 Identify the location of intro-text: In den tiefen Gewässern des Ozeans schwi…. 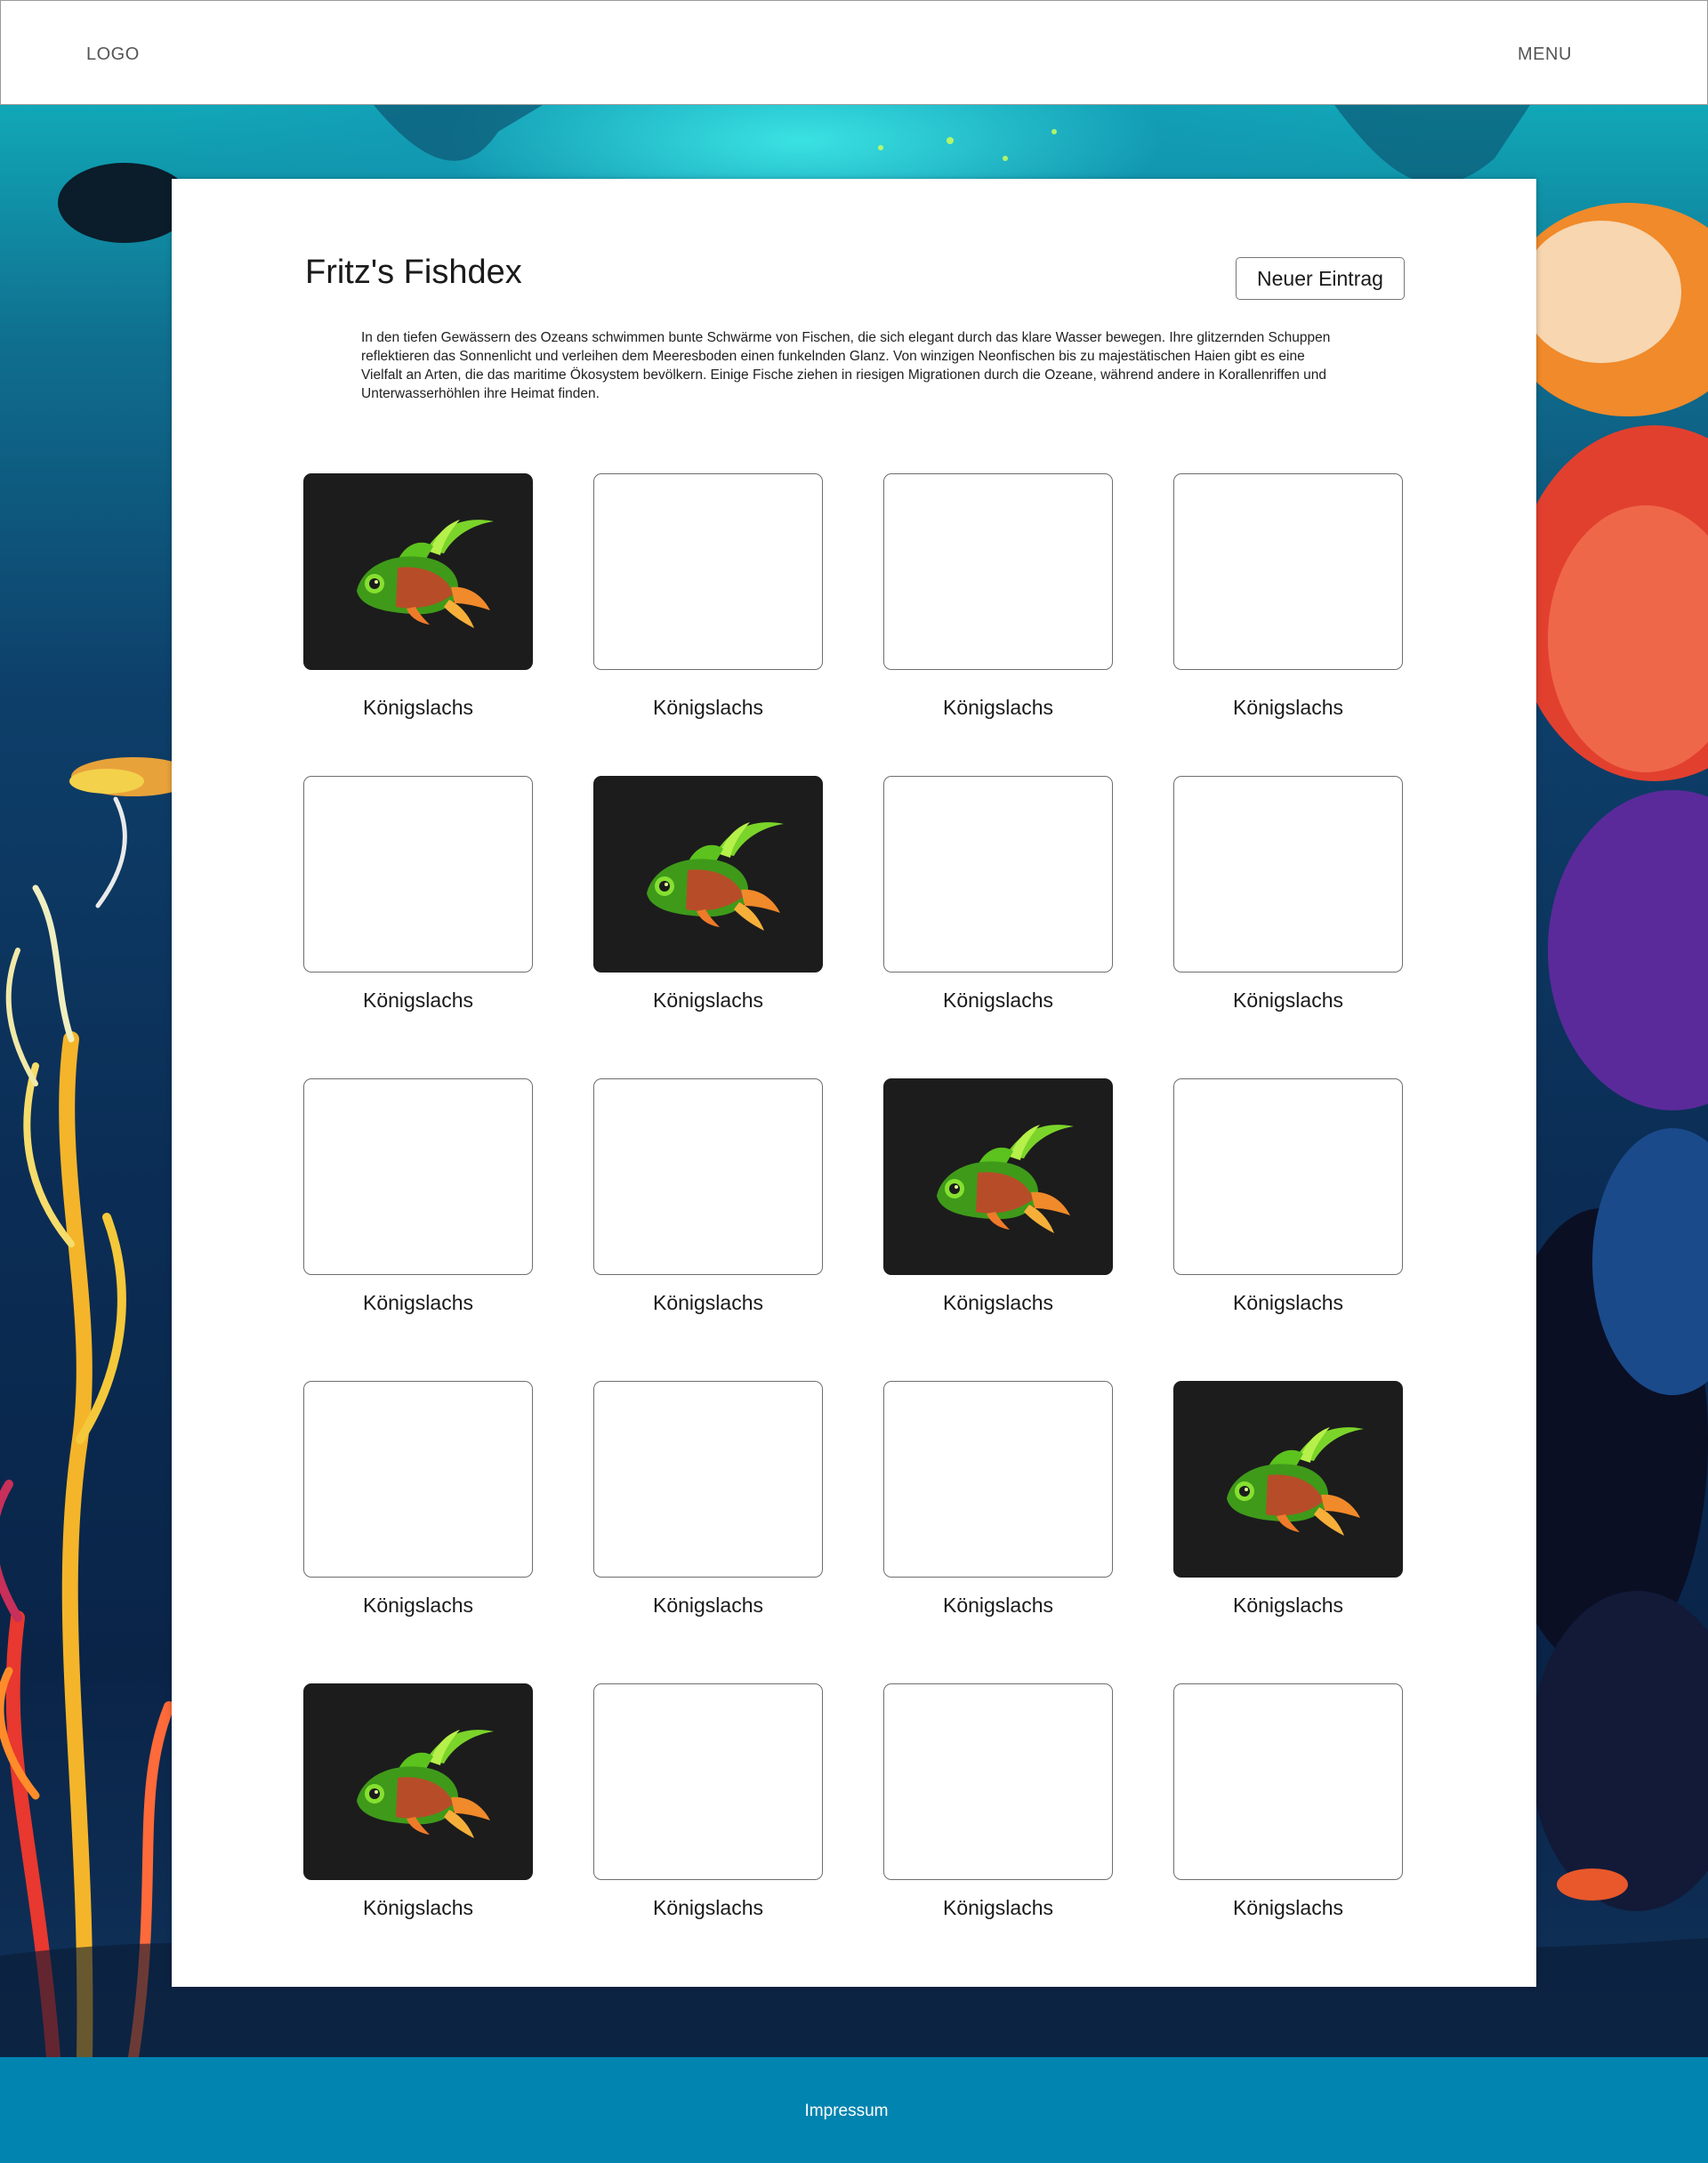
(846, 365).